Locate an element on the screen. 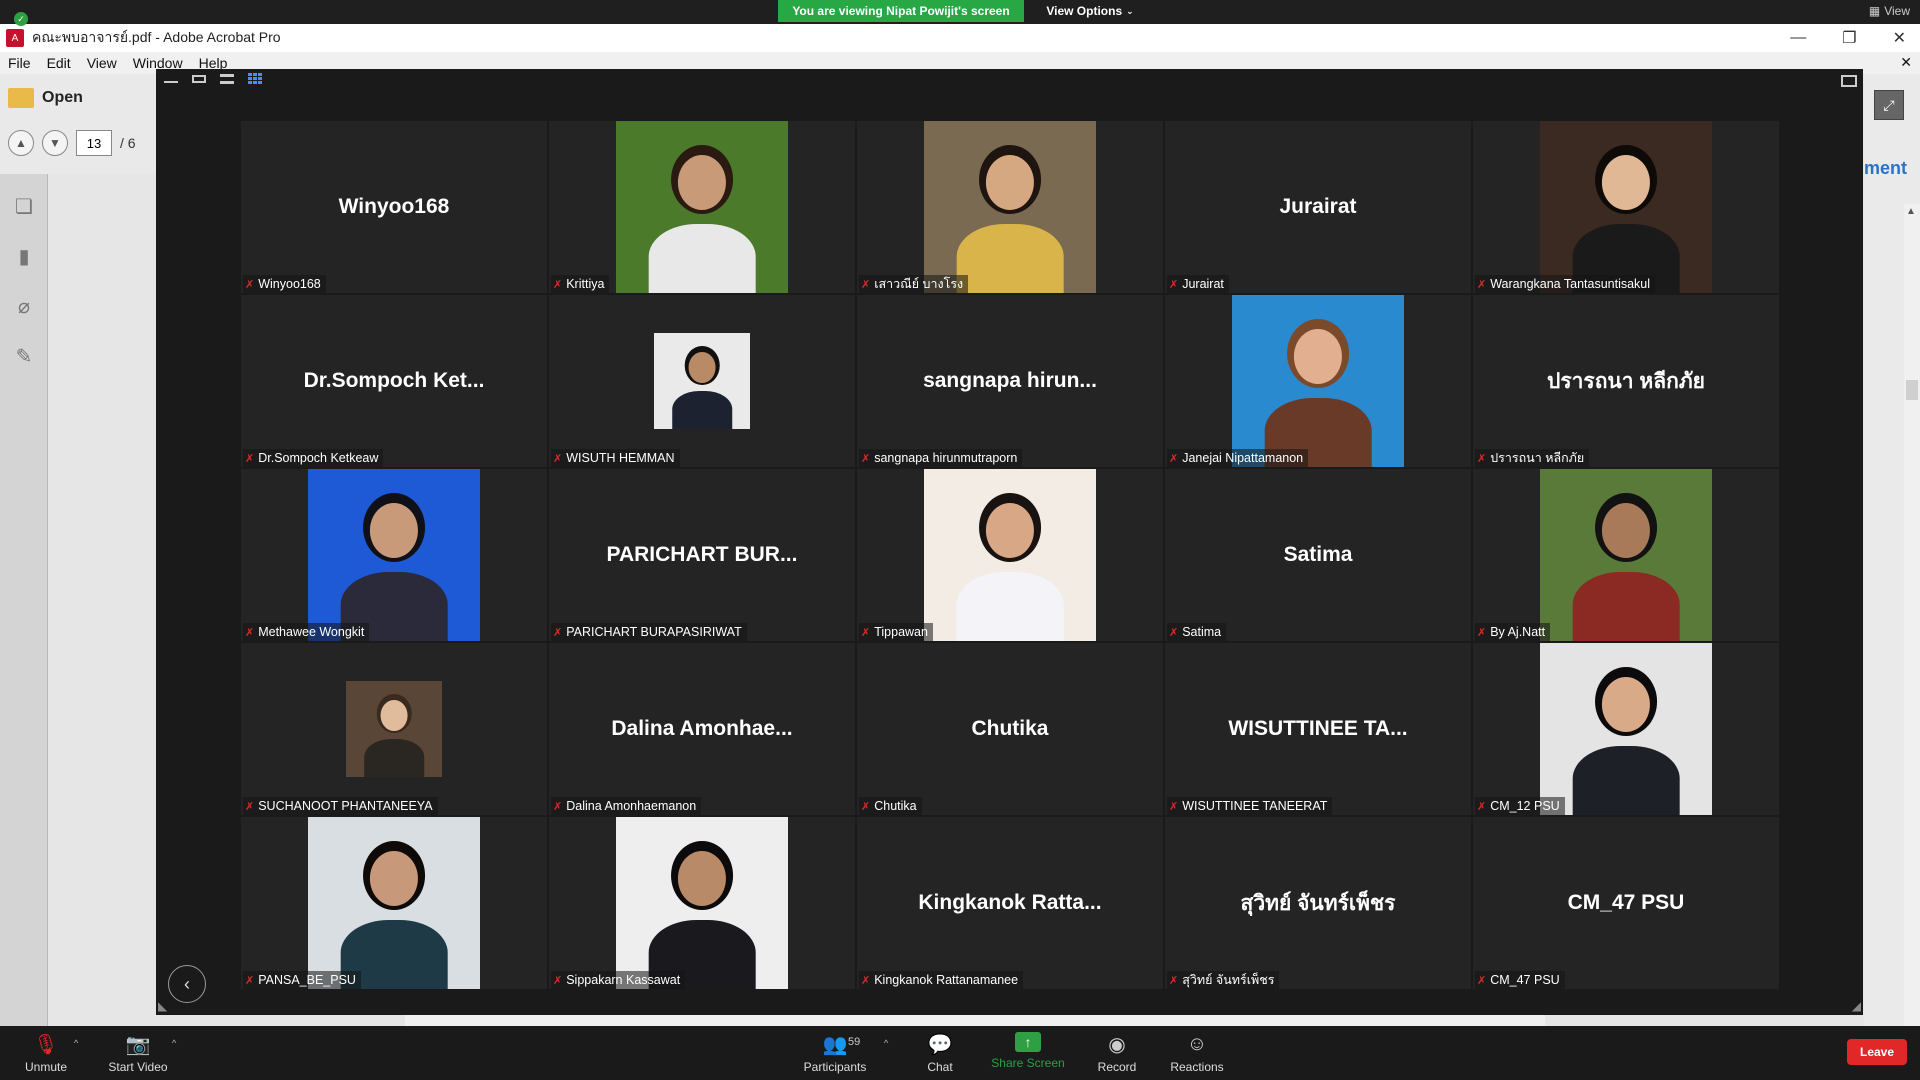  record-button: ◉ Record is located at coordinates (1117, 1053).